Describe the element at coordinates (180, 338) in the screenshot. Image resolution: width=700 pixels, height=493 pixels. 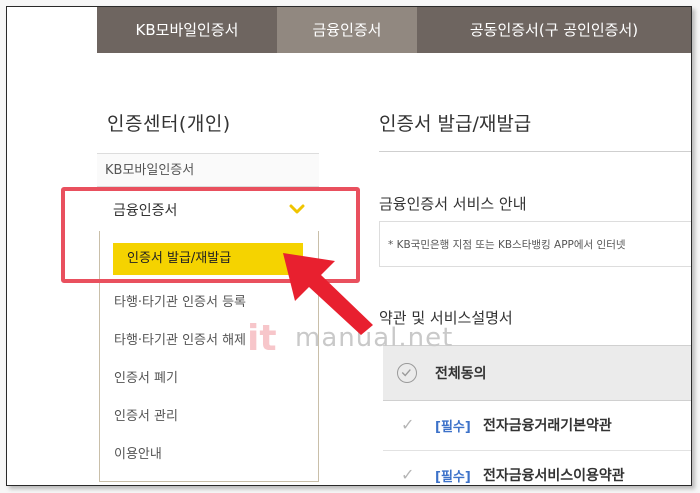
I see `submenu-item-release-other: 타행·타기관 인증서 해제` at that location.